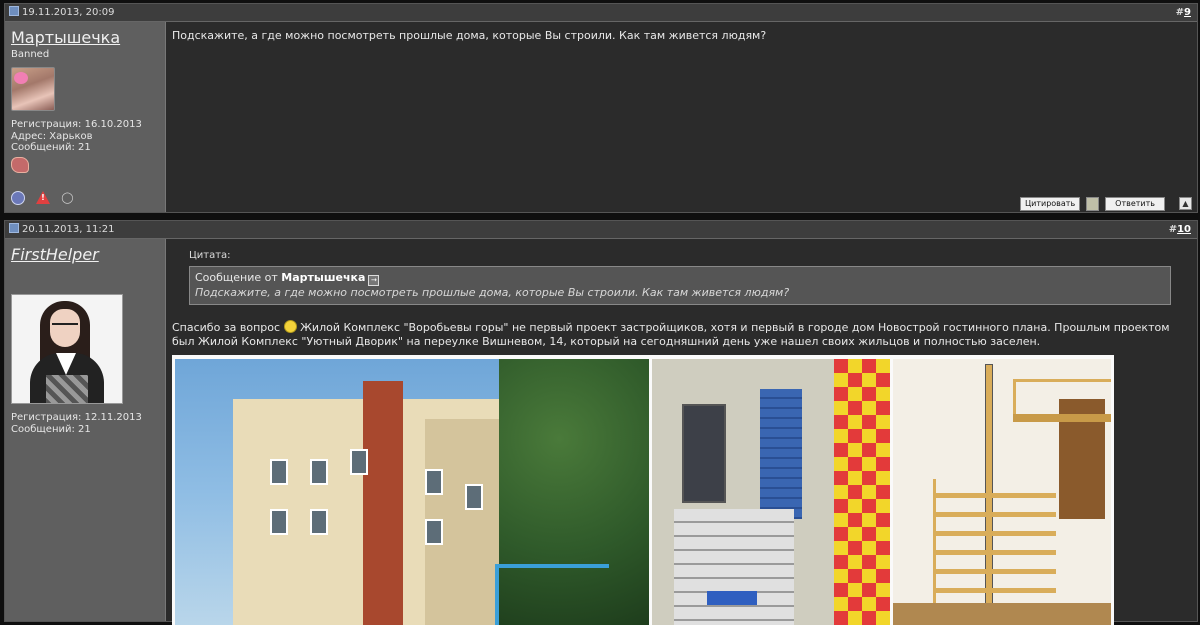  I want to click on post-number: #10, so click(1179, 229).